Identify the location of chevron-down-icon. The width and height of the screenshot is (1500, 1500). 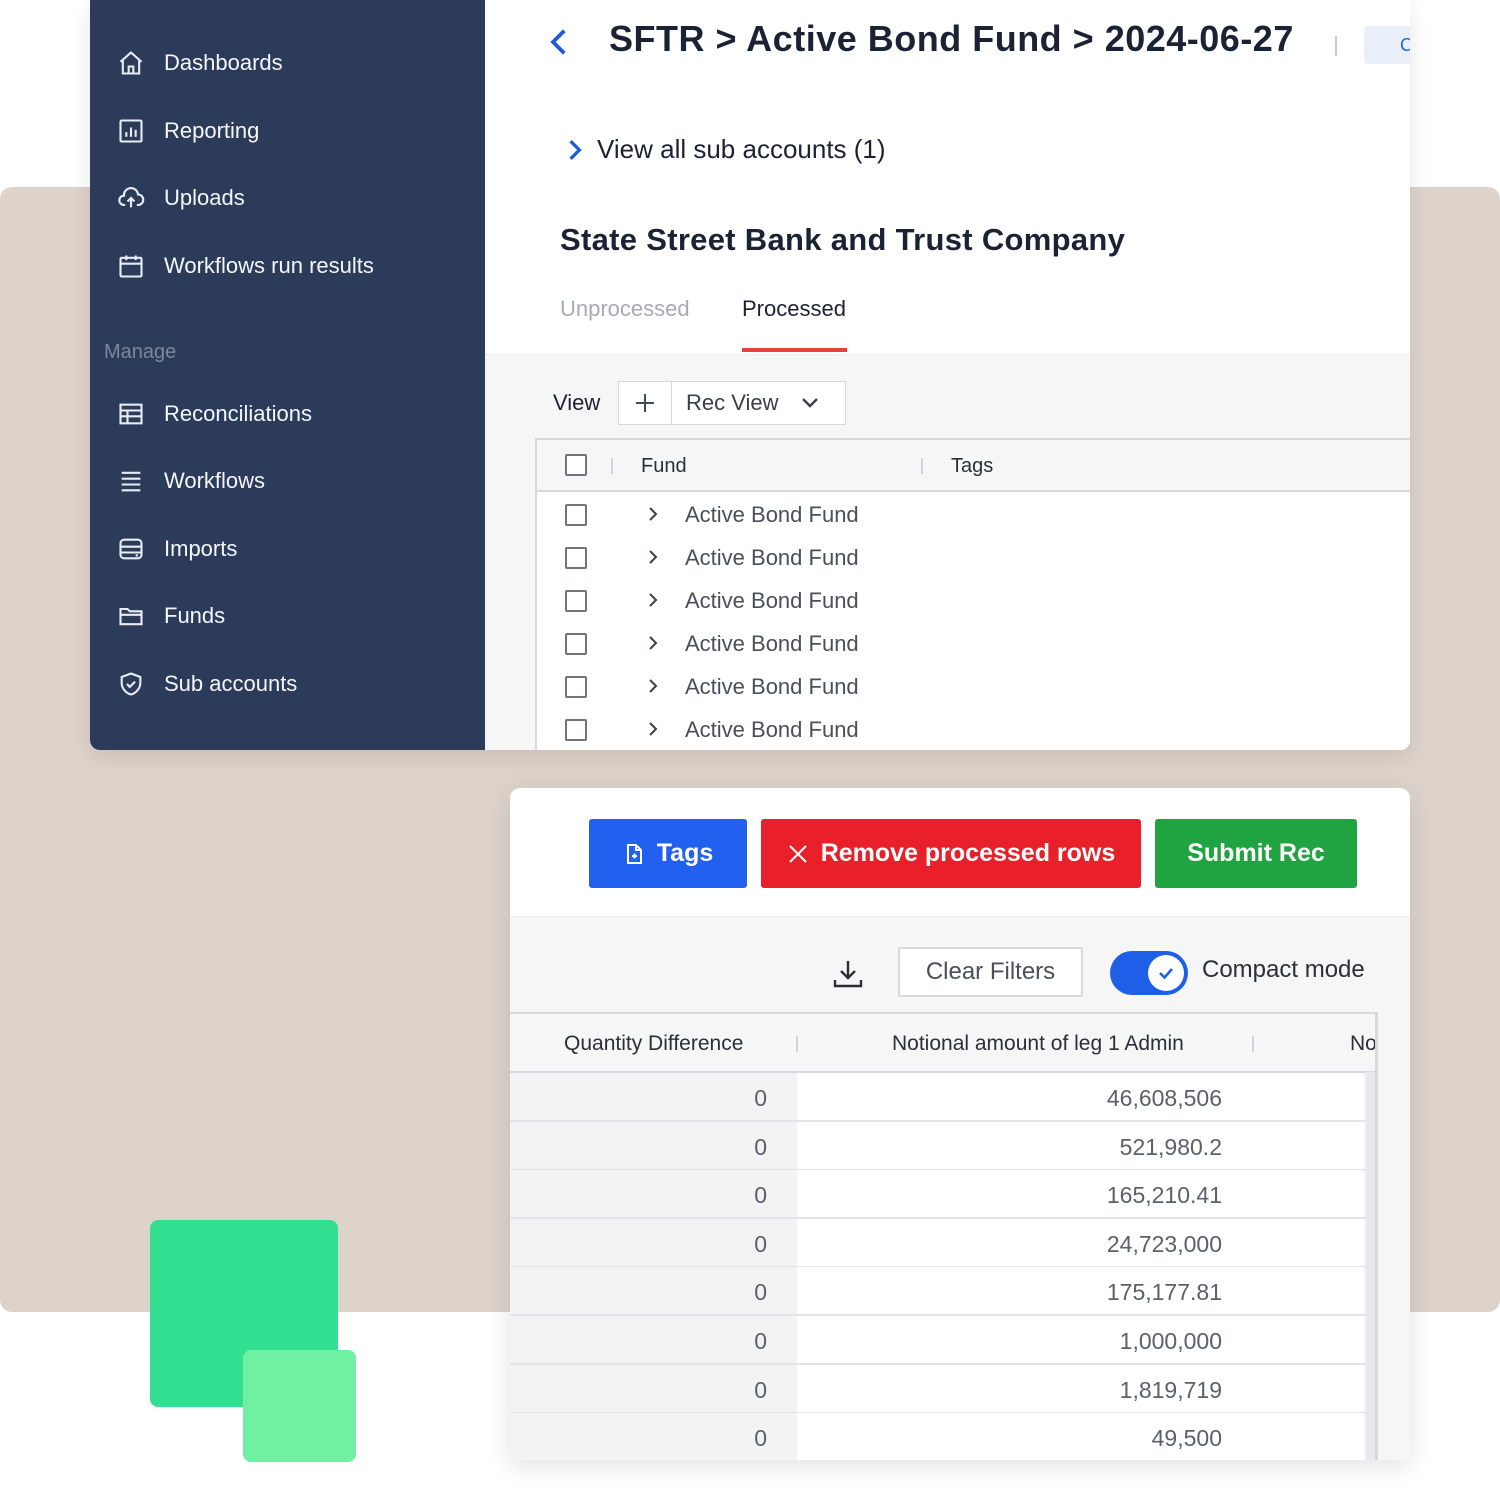
(809, 403).